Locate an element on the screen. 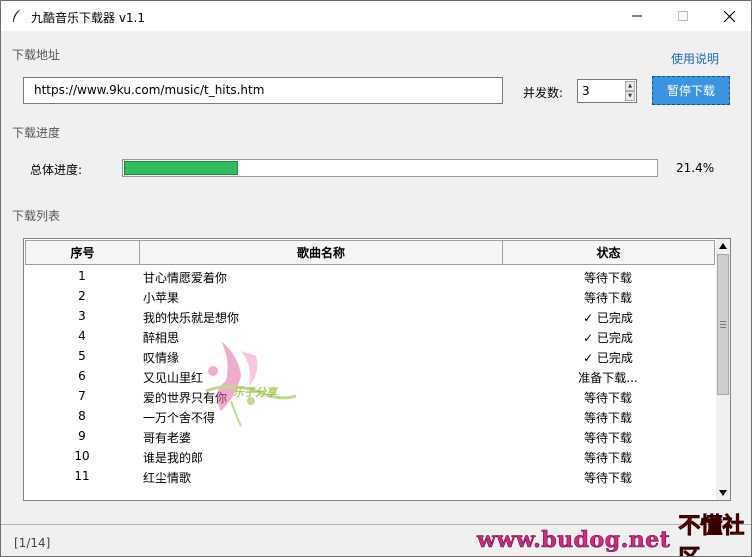 The image size is (752, 557). scroll-down-button is located at coordinates (723, 493).